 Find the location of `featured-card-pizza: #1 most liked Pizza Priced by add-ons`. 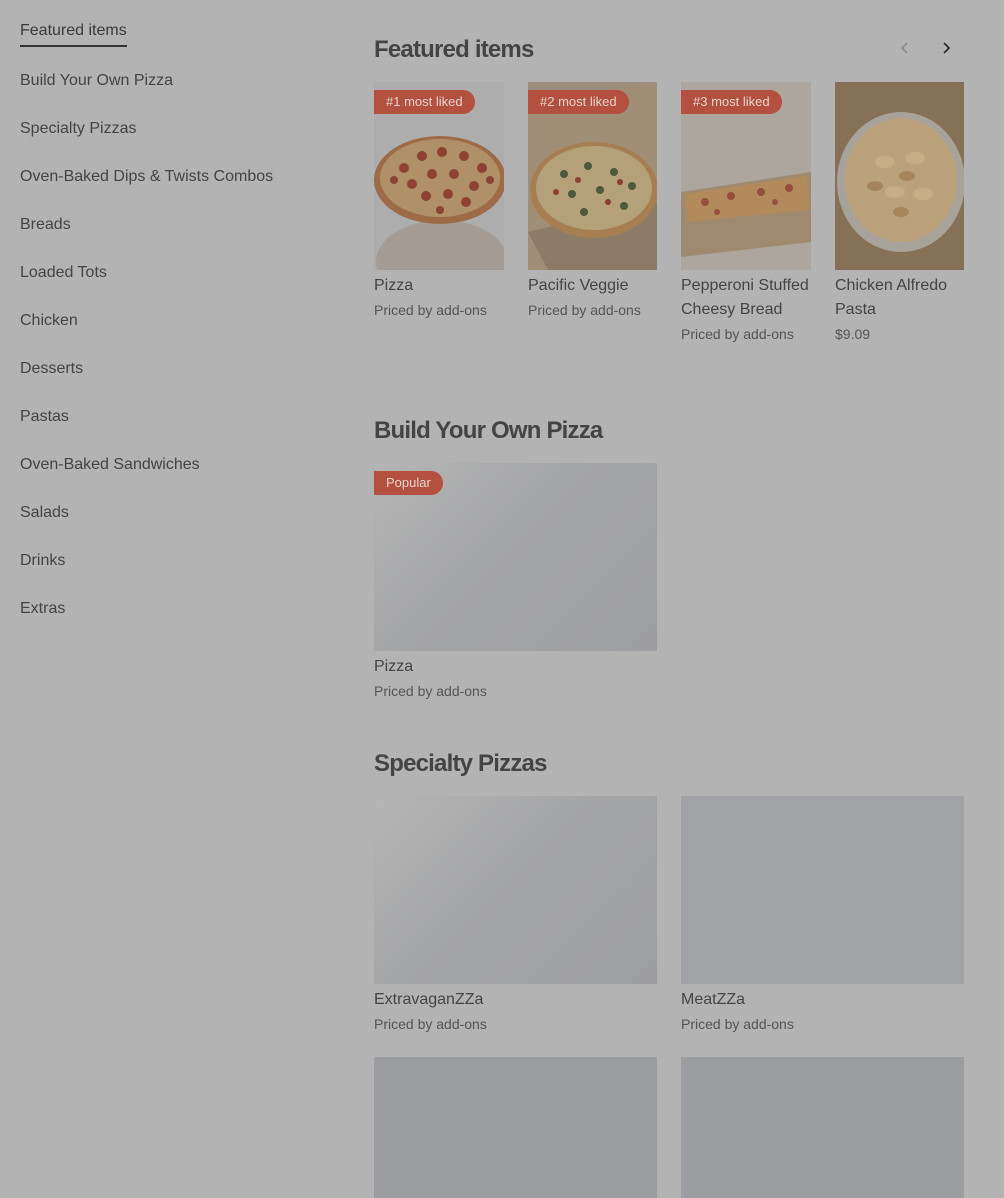

featured-card-pizza: #1 most liked Pizza Priced by add-ons is located at coordinates (439, 201).